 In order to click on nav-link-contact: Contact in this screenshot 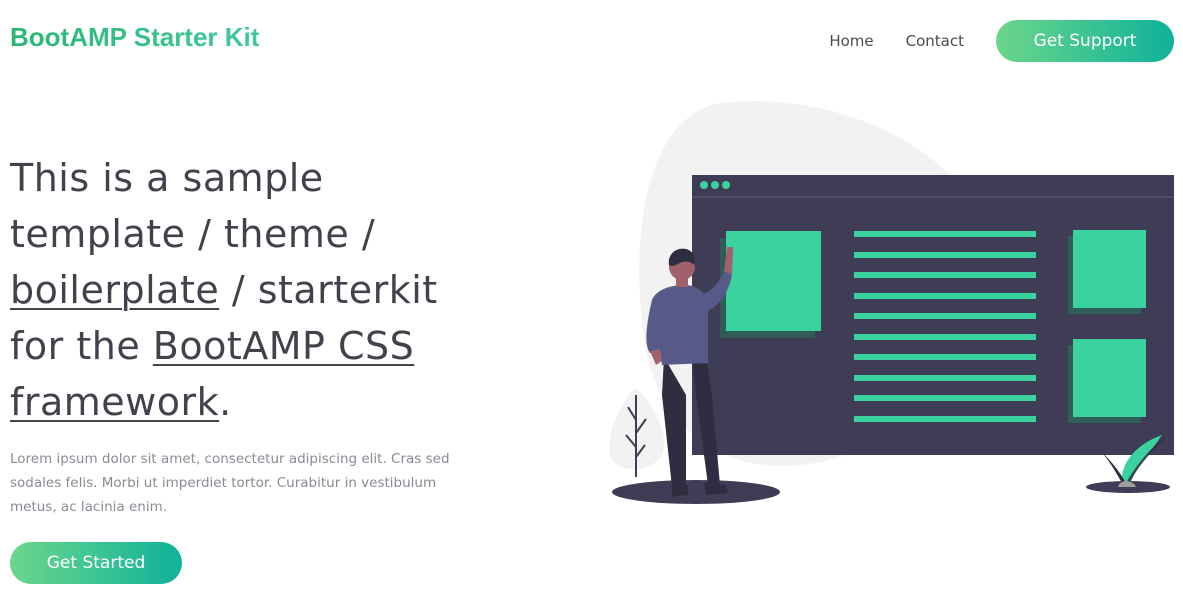, I will do `click(935, 41)`.